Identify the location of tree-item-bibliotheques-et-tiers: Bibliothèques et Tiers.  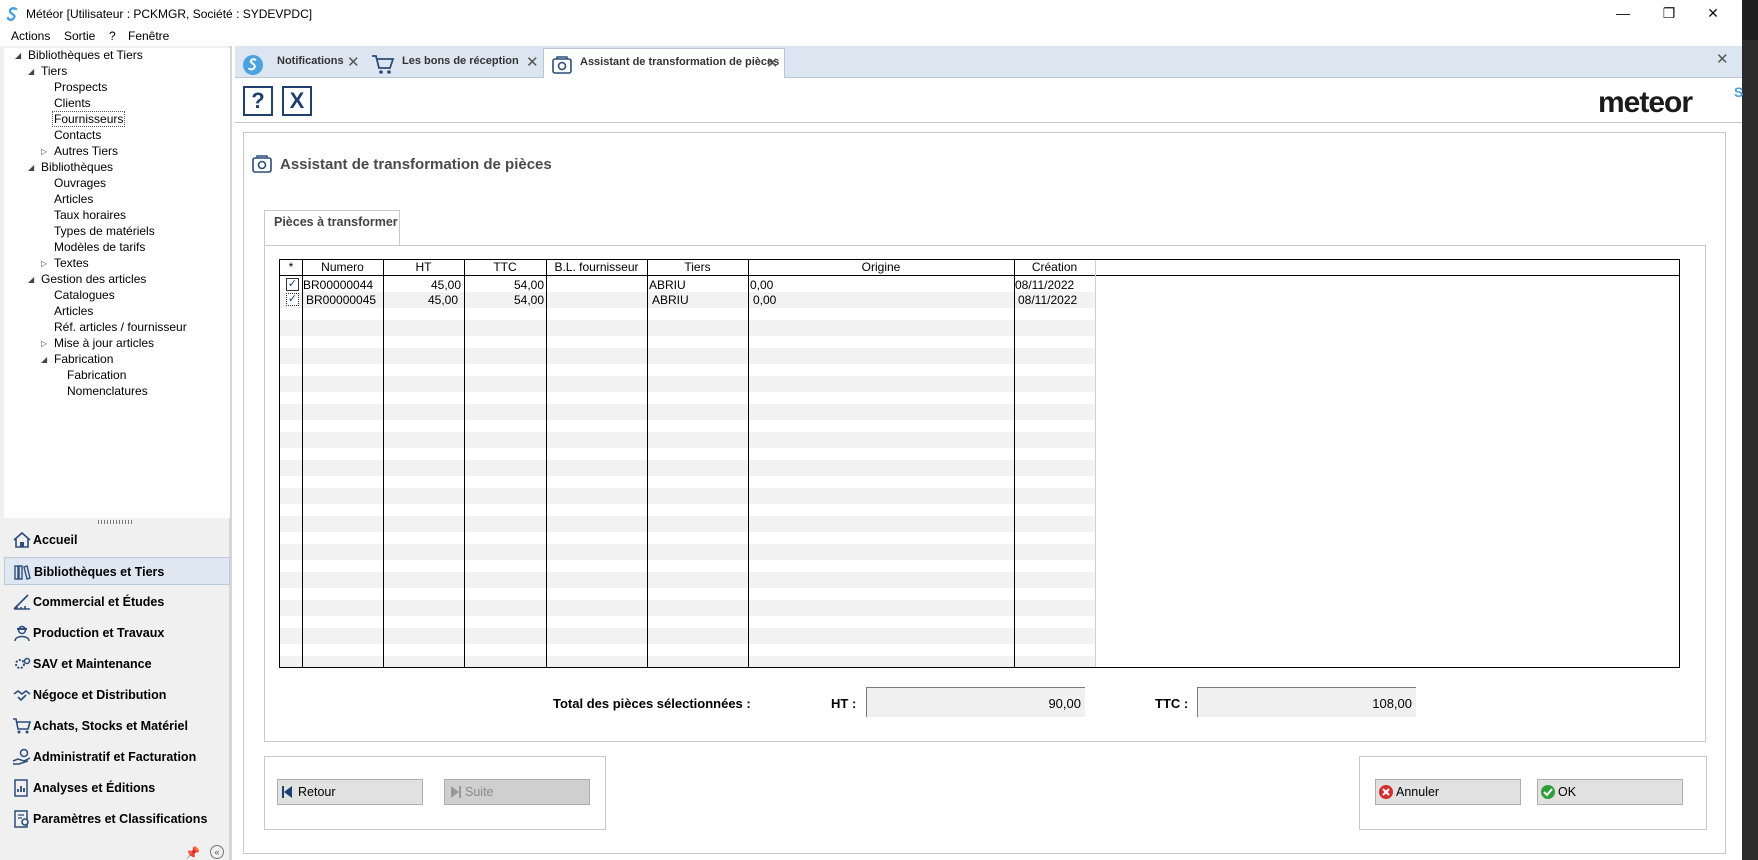
(85, 55).